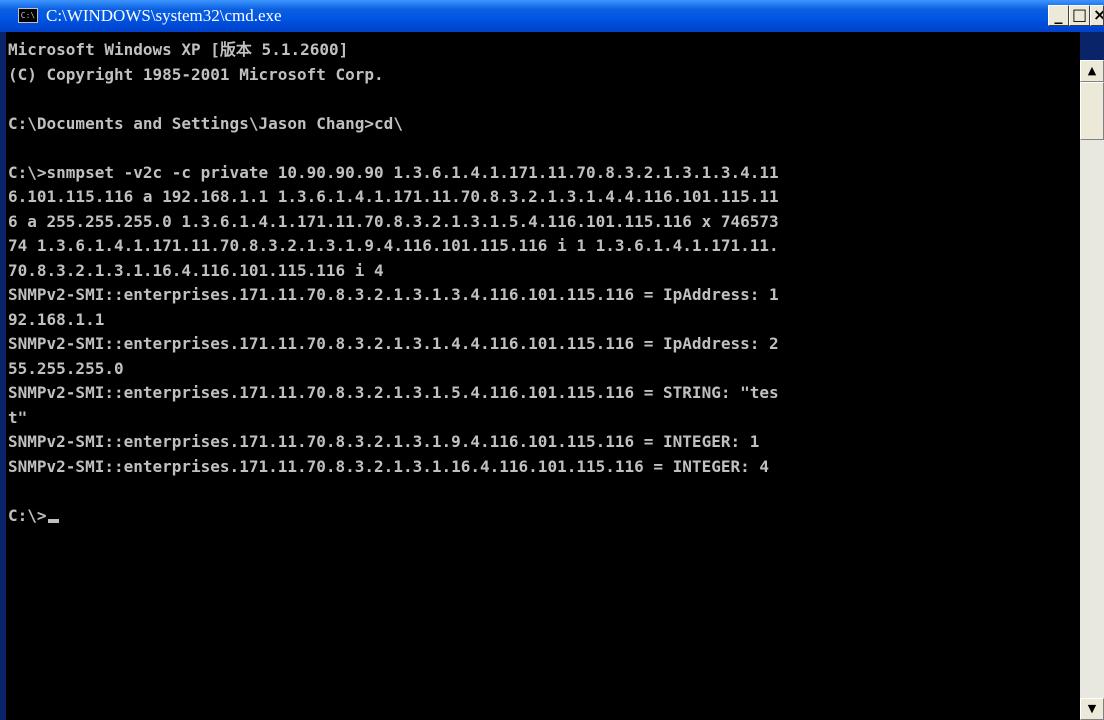 The width and height of the screenshot is (1104, 720). What do you see at coordinates (196, 74) in the screenshot?
I see `console-line: (C) Copyright 1985-2001 Microsoft Corp.` at bounding box center [196, 74].